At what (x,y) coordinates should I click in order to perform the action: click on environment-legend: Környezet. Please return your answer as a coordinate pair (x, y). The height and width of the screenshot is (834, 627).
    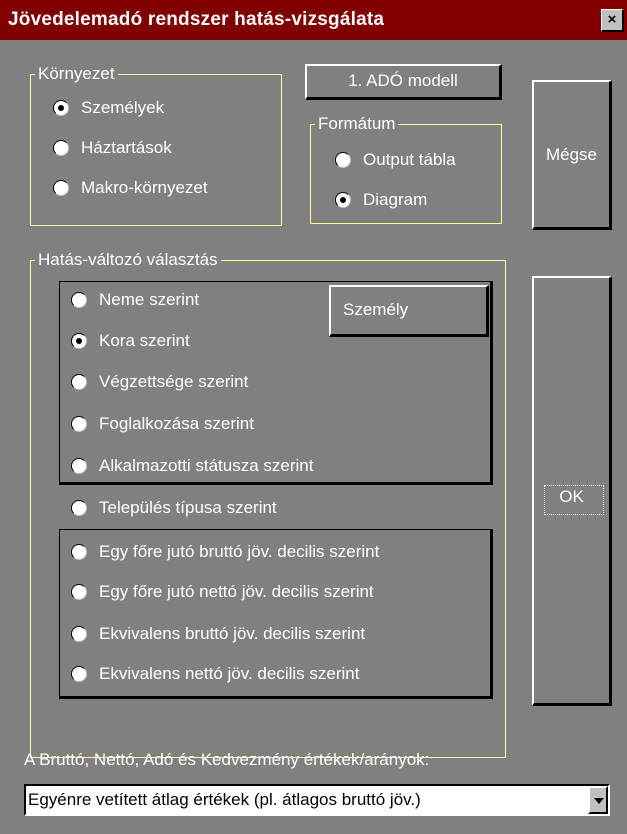
    Looking at the image, I should click on (76, 74).